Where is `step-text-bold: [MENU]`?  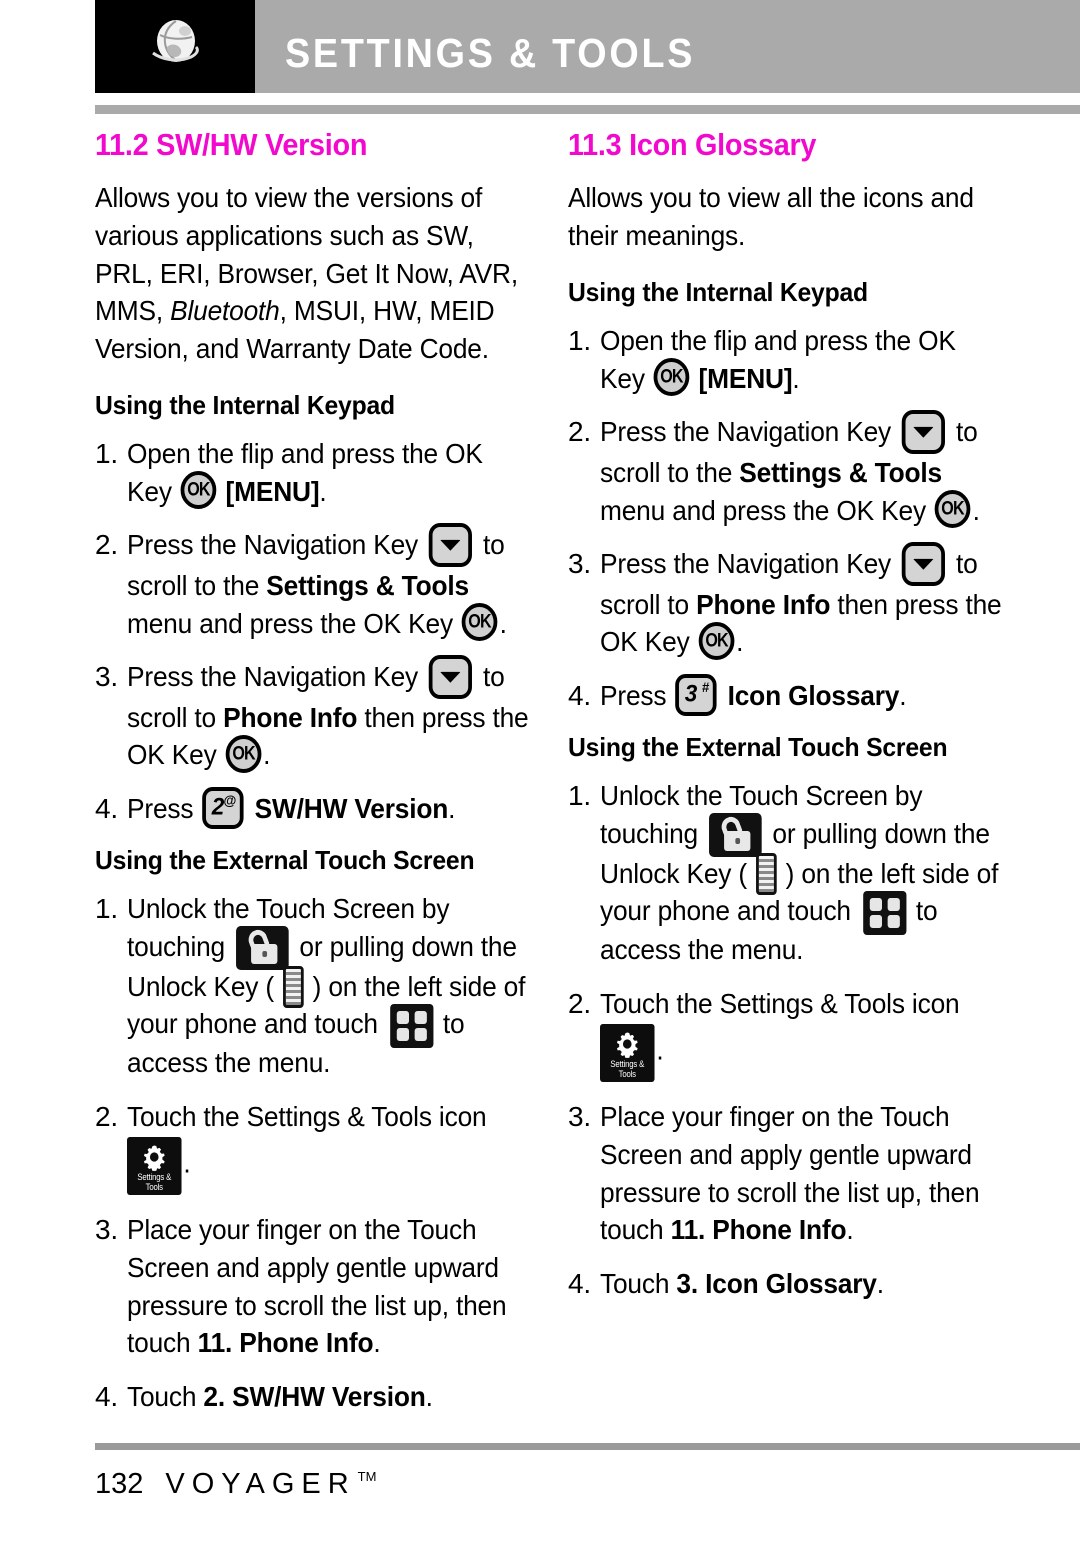
step-text-bold: [MENU] is located at coordinates (745, 378).